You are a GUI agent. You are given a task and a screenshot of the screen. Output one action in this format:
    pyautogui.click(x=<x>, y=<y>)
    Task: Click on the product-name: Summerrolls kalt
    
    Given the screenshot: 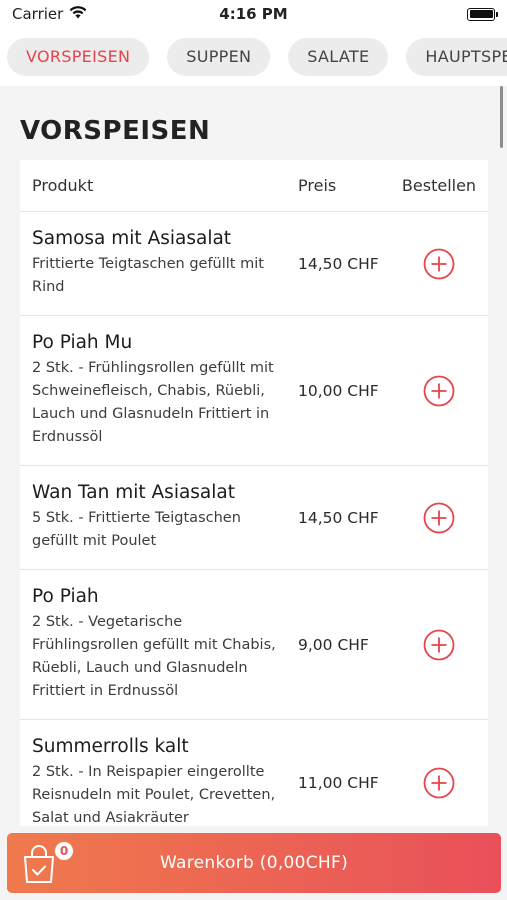 What is the action you would take?
    pyautogui.click(x=110, y=746)
    